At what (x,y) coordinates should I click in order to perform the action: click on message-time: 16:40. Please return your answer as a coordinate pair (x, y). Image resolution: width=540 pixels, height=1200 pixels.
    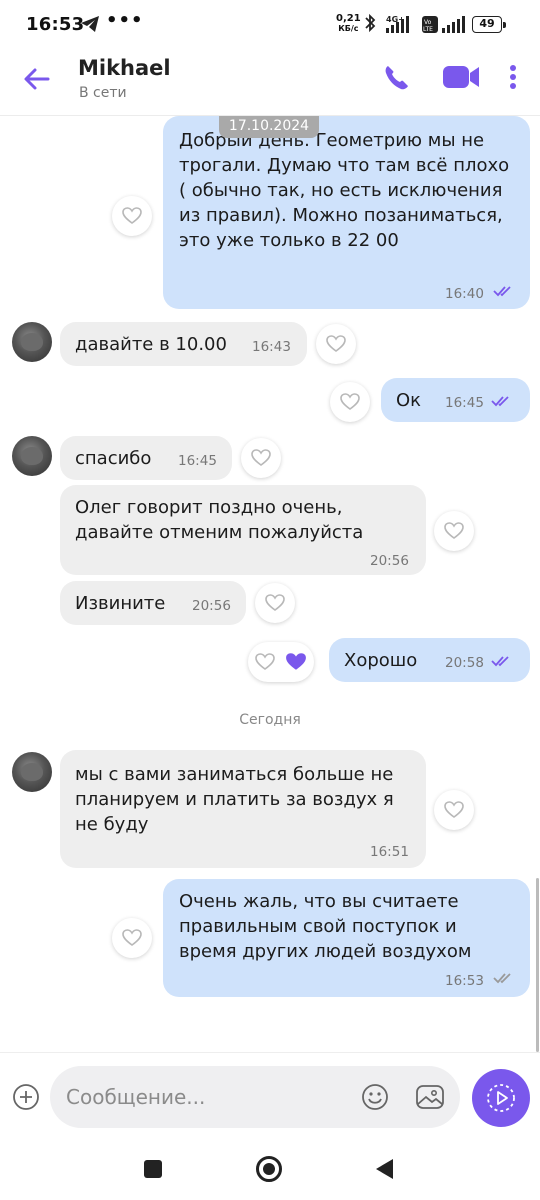
    Looking at the image, I should click on (464, 294).